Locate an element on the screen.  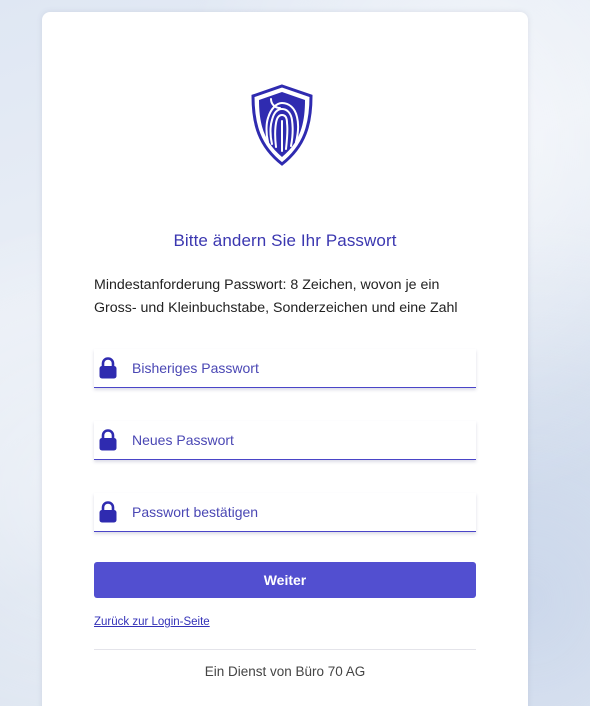
back-to-login-link: Zurück zur Login-Seite is located at coordinates (152, 622).